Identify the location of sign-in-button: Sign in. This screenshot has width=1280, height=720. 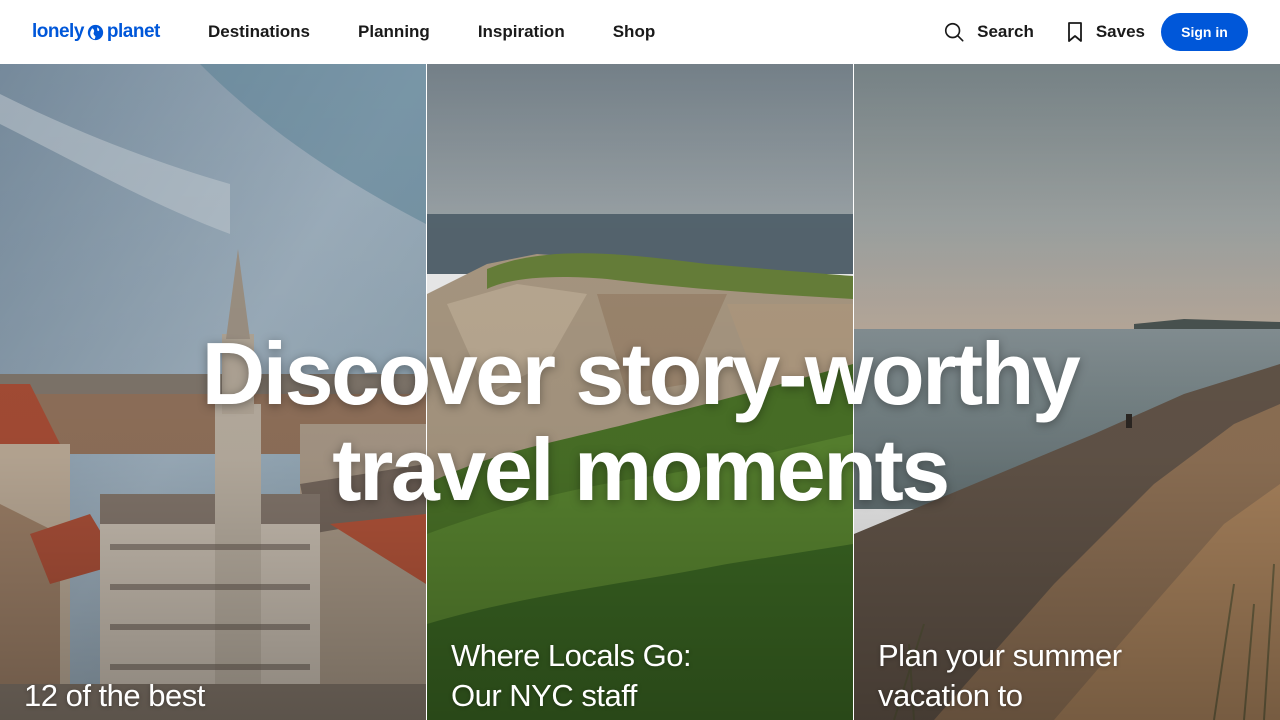
(1204, 32).